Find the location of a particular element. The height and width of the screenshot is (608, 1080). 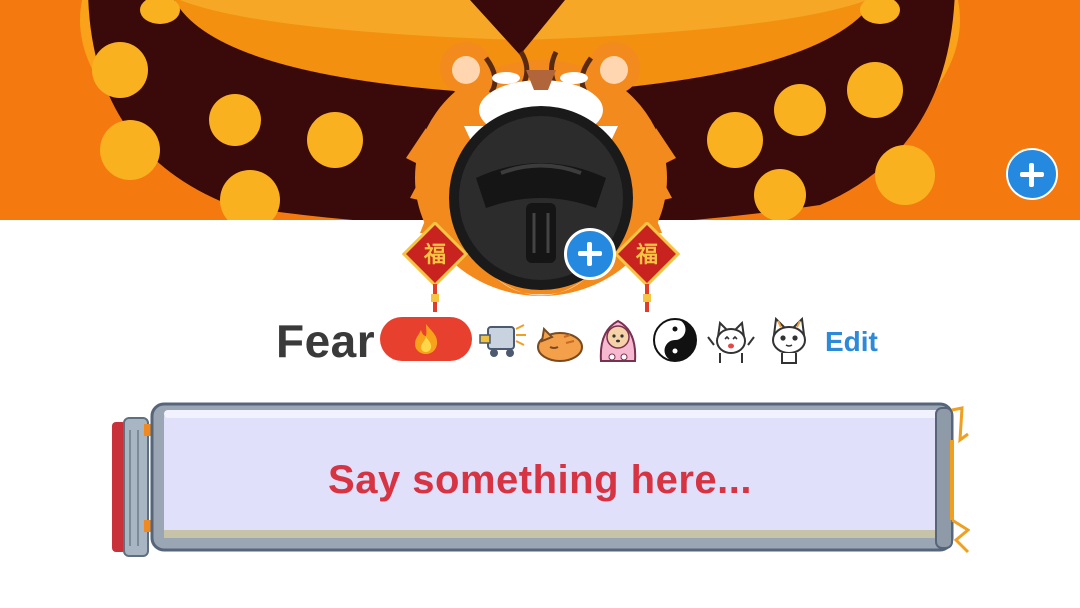

cheering-cat-sticker-icon is located at coordinates (731, 340).